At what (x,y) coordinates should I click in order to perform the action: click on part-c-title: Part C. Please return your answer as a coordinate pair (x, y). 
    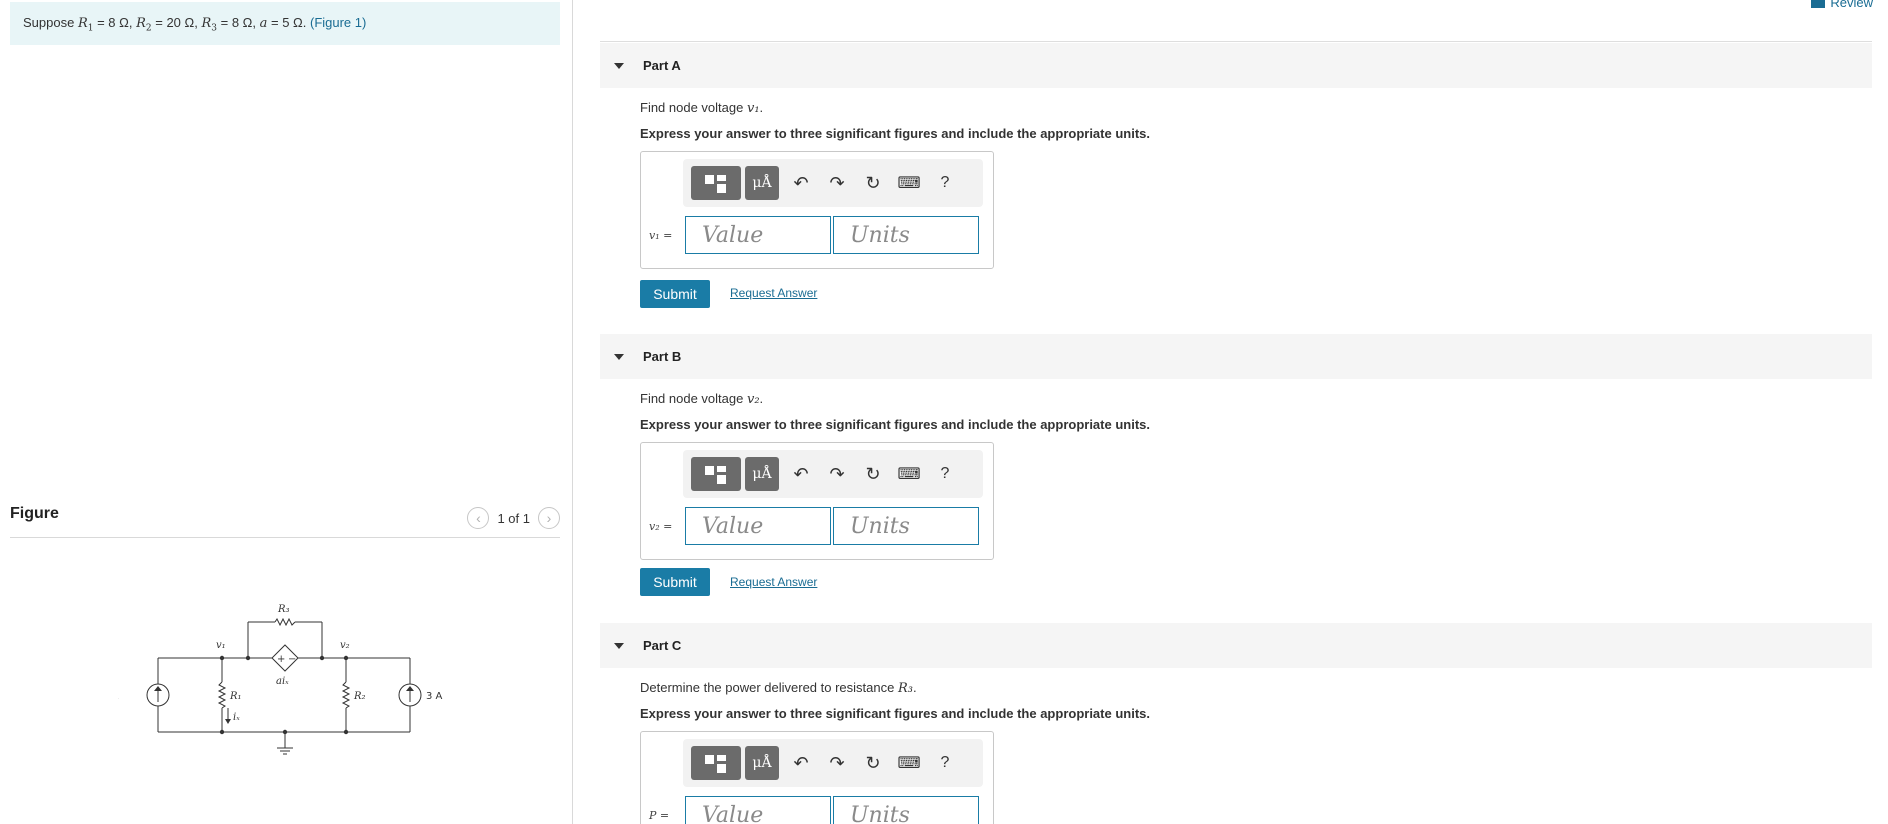
    Looking at the image, I should click on (662, 645).